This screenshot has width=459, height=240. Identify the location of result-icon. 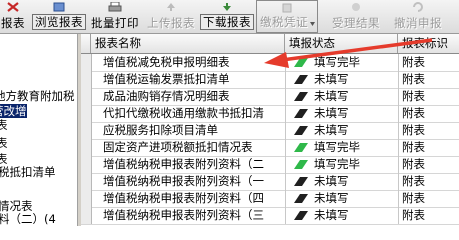
(356, 7).